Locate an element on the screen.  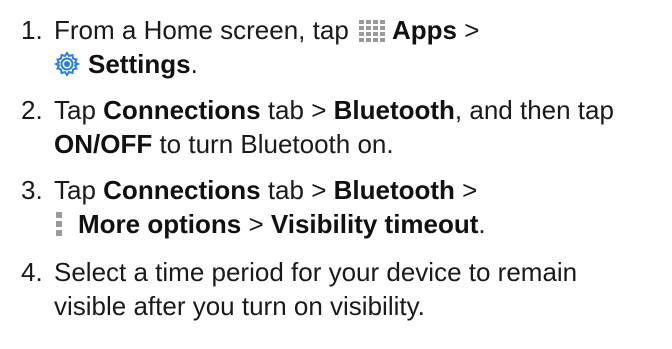
step-number: 4. is located at coordinates (32, 272).